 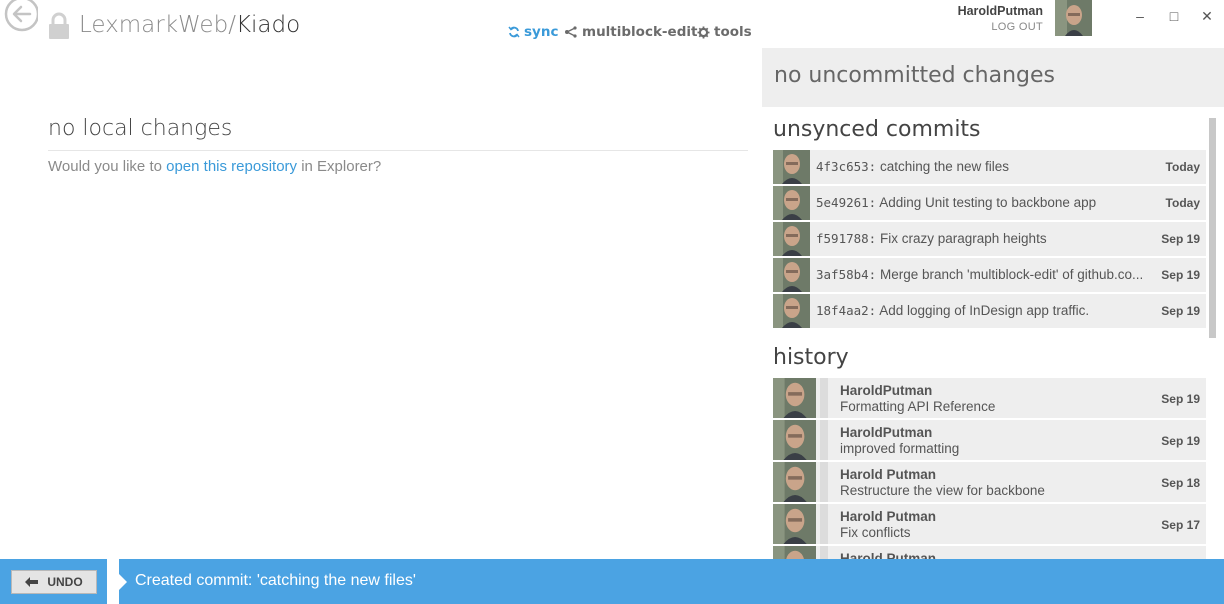 I want to click on repository-title: LexmarkWeb/Kiado, so click(x=189, y=25).